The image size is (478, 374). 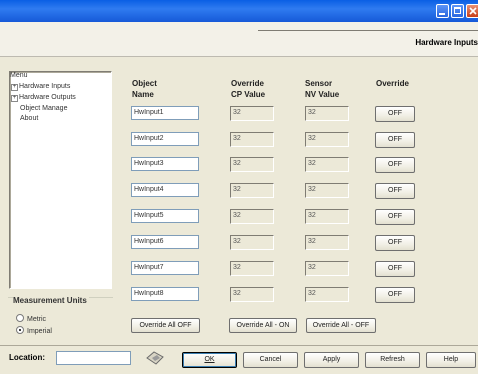 What do you see at coordinates (263, 325) in the screenshot?
I see `override-all-on-button: Override All - ON` at bounding box center [263, 325].